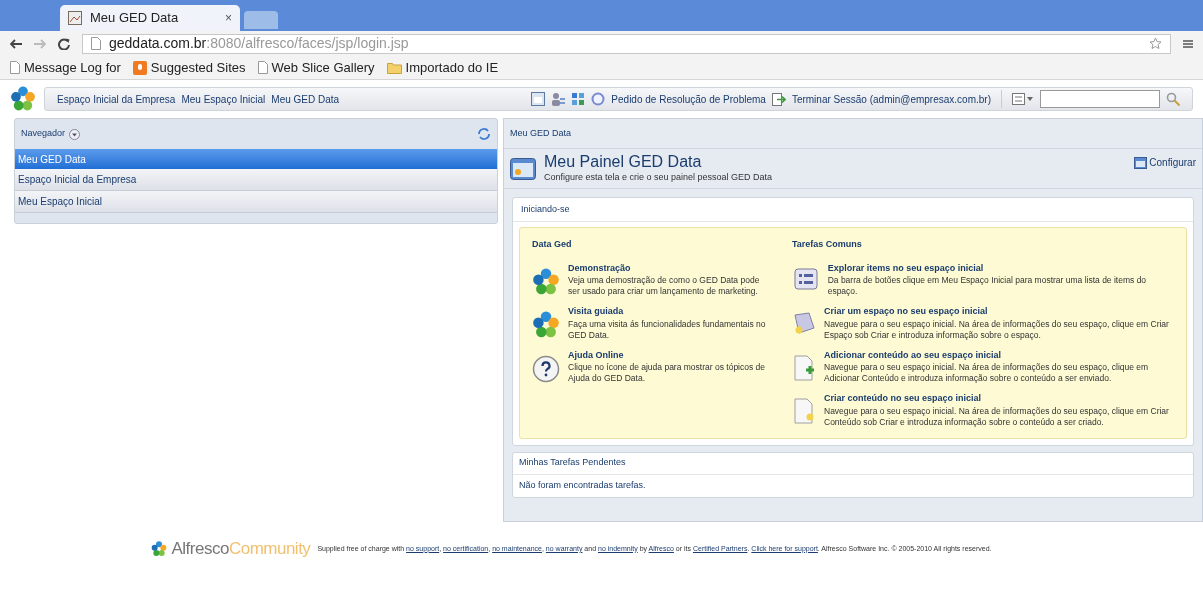 This screenshot has width=1203, height=615. Describe the element at coordinates (582, 485) in the screenshot. I see `empty-message: Não foram encontradas tarefas.` at that location.